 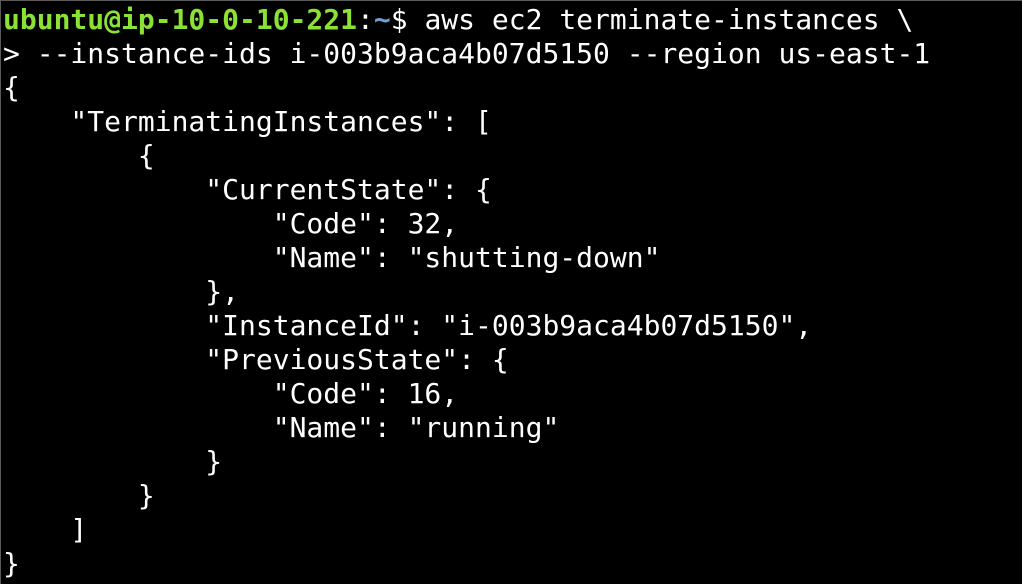 What do you see at coordinates (382, 19) in the screenshot?
I see `prompt-path: ~` at bounding box center [382, 19].